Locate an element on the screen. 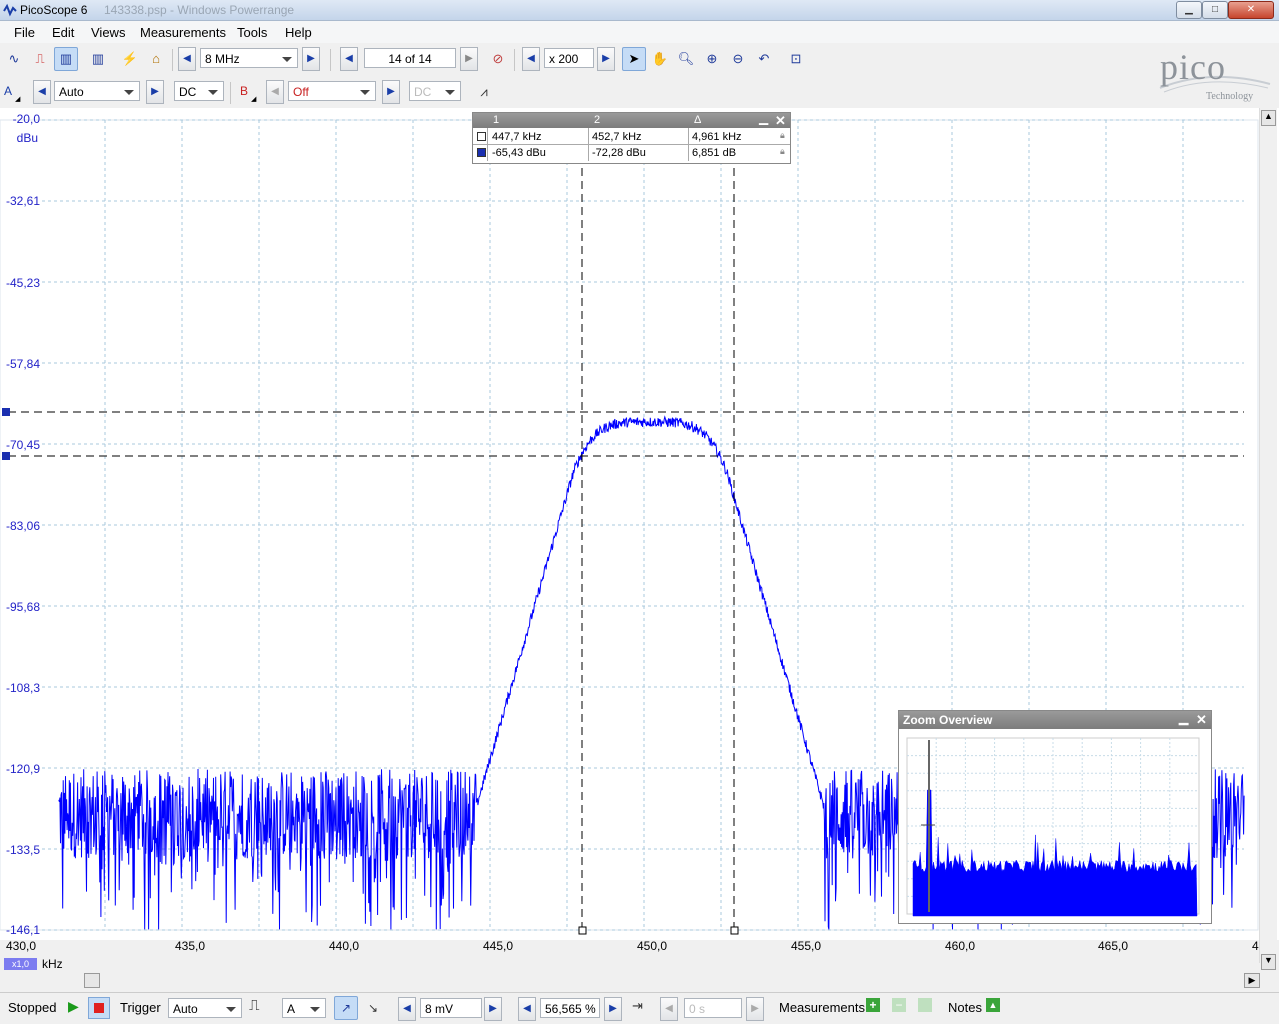 Image resolution: width=1279 pixels, height=1024 pixels. signal-ruler-1-handle is located at coordinates (6, 412).